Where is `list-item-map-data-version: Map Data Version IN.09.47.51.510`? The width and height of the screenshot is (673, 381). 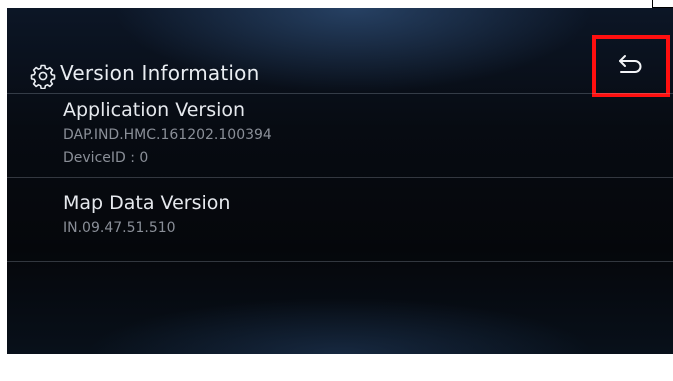 list-item-map-data-version: Map Data Version IN.09.47.51.510 is located at coordinates (146, 214).